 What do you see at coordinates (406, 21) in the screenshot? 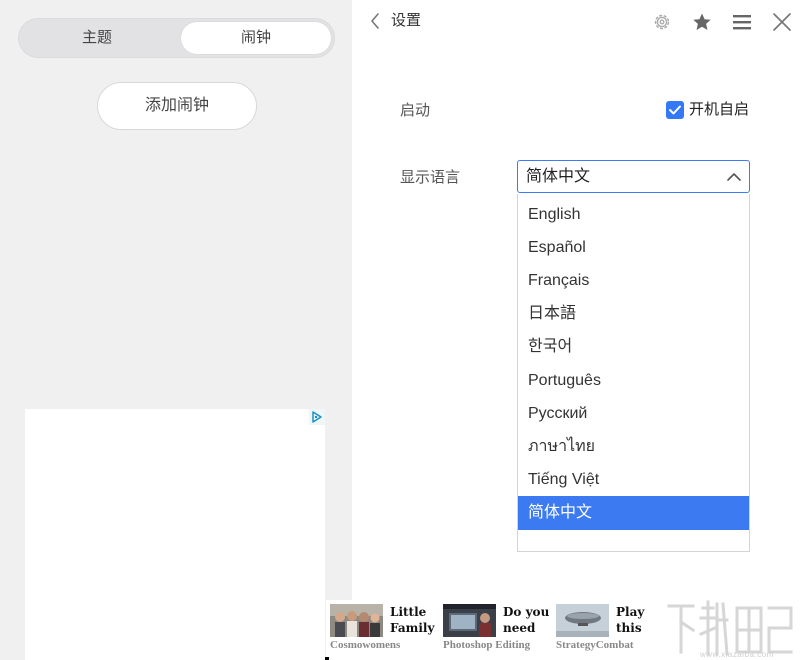
I see `page-title: 设置` at bounding box center [406, 21].